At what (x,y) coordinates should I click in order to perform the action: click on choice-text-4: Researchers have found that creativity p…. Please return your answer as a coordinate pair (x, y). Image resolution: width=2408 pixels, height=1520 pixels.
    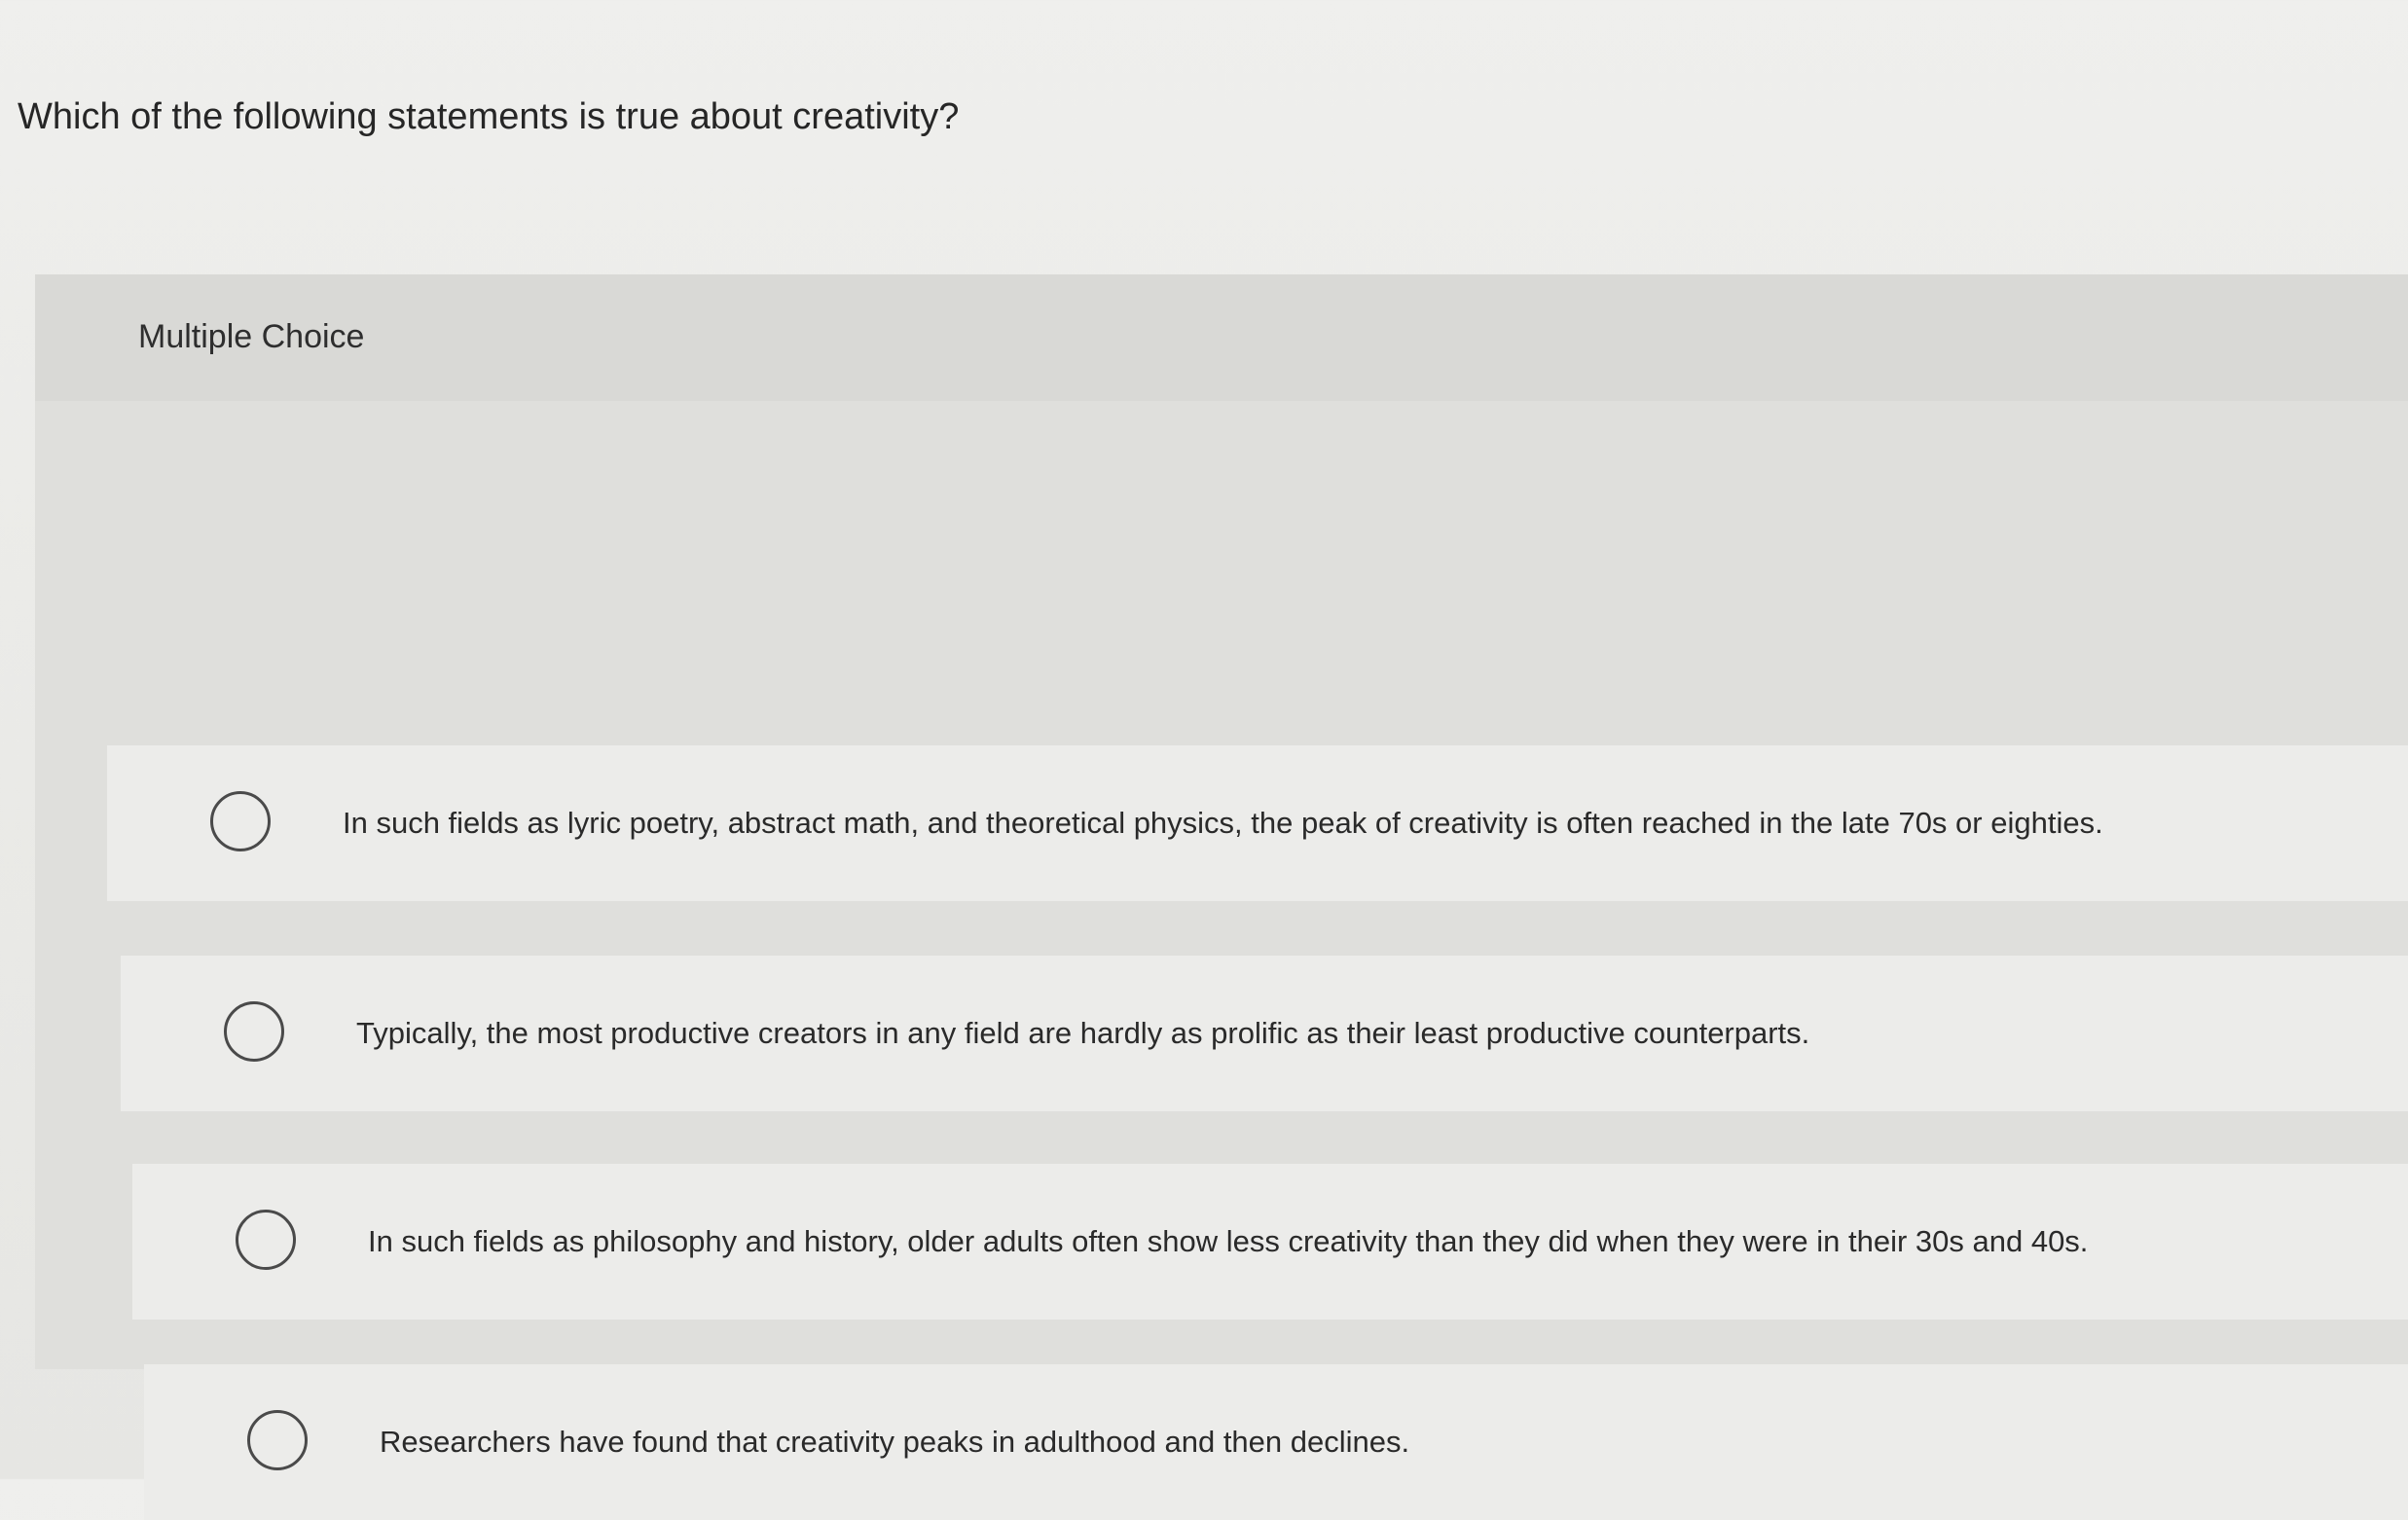
    Looking at the image, I should click on (895, 1442).